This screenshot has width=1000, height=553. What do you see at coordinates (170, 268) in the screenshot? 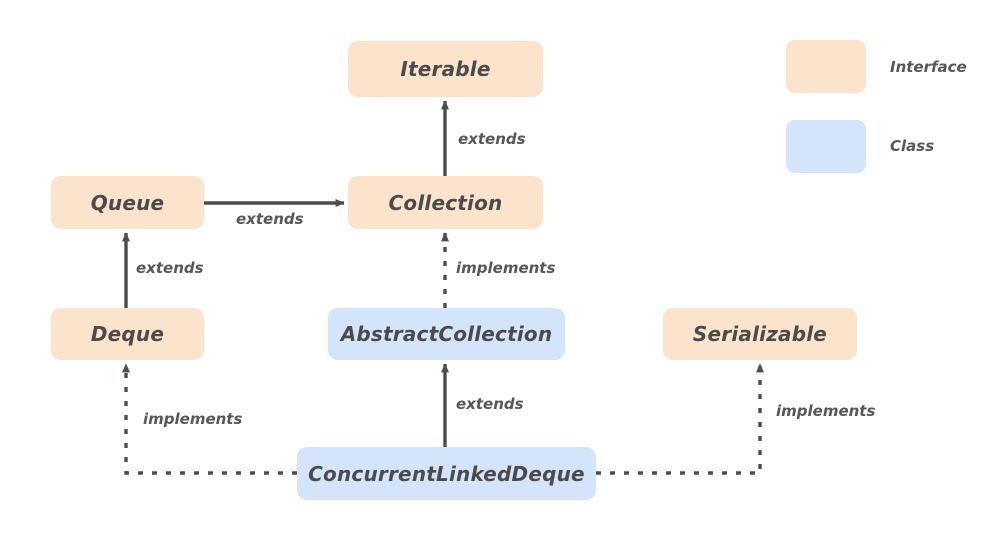
I see `edge-label-deque-extends-queue: extends` at bounding box center [170, 268].